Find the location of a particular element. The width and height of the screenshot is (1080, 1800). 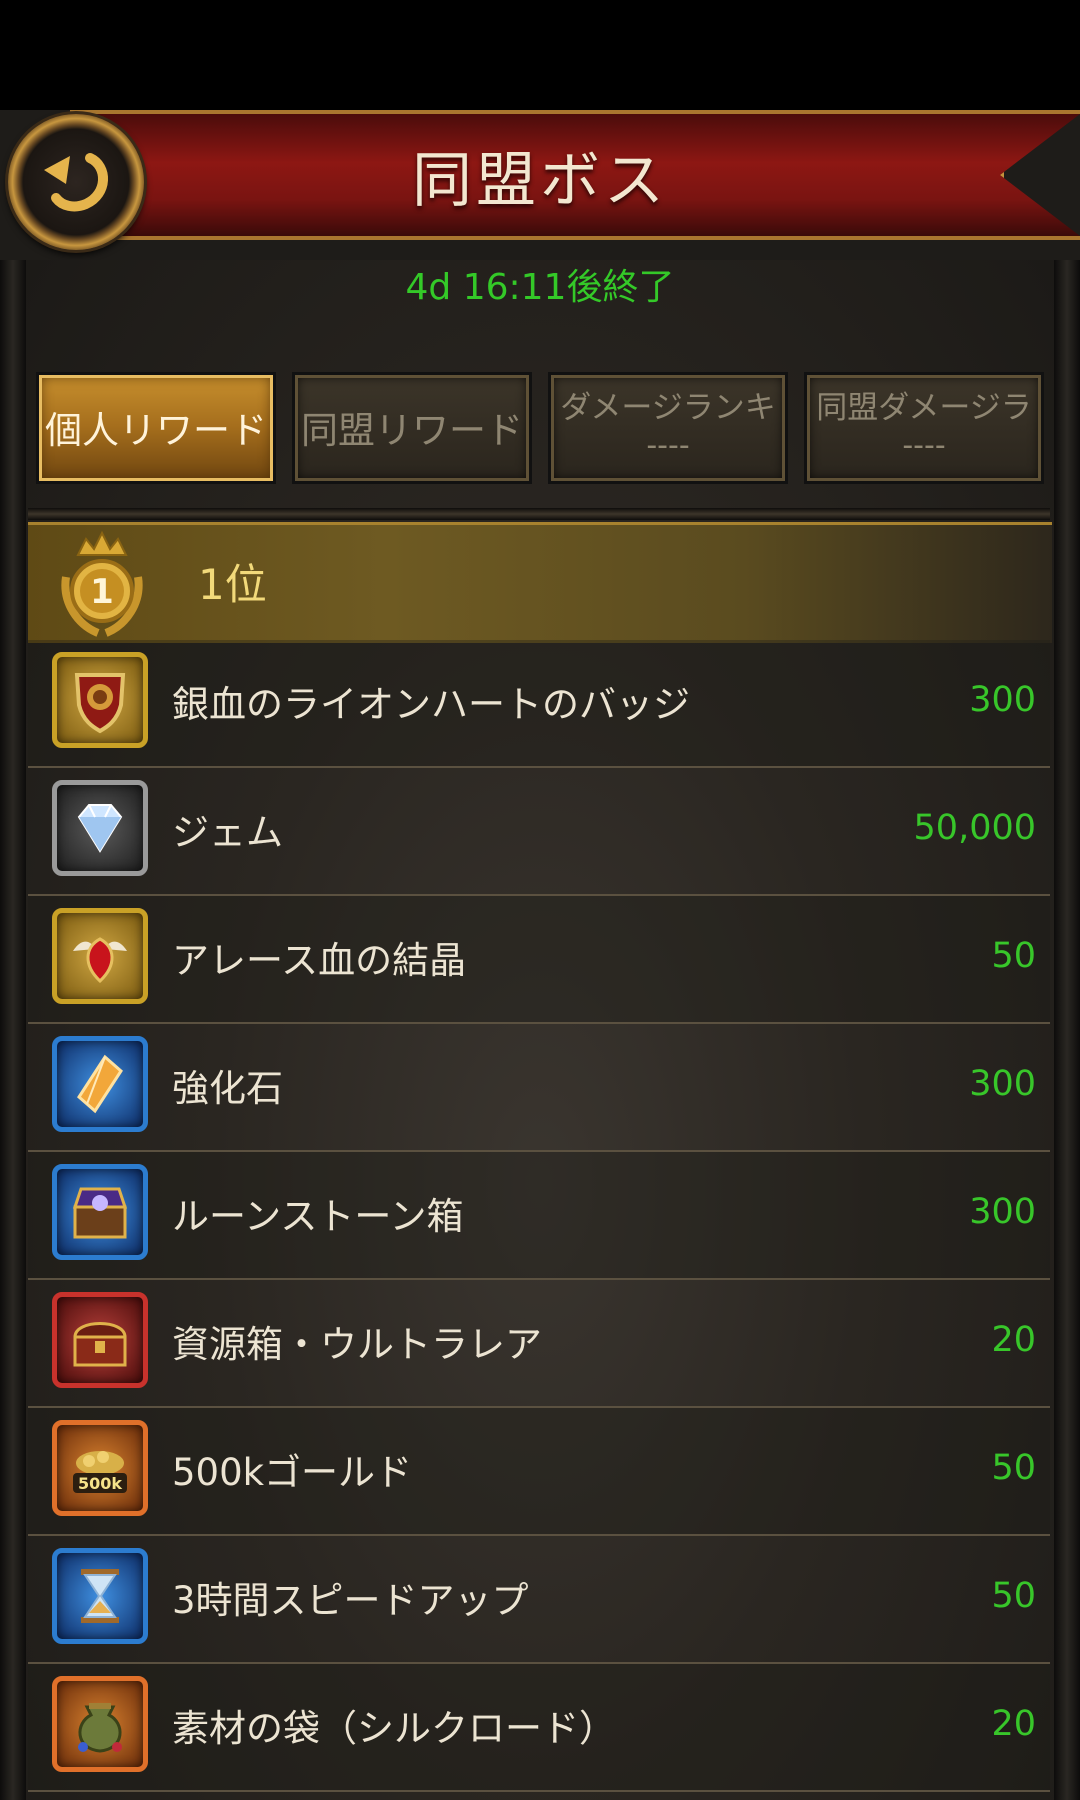

medal-number: 1 is located at coordinates (102, 592).